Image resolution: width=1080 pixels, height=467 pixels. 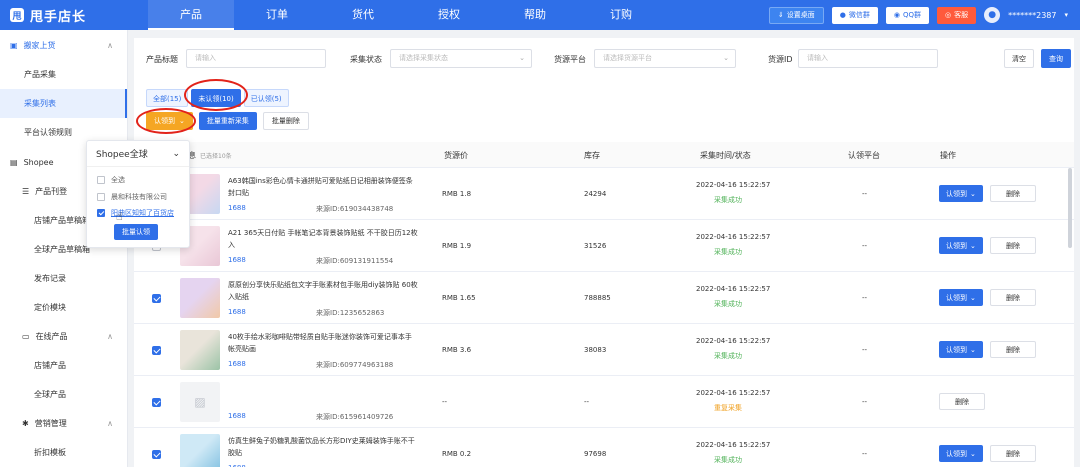 I want to click on sidebar-item-shop-products: 店铺产品, so click(x=63, y=365).